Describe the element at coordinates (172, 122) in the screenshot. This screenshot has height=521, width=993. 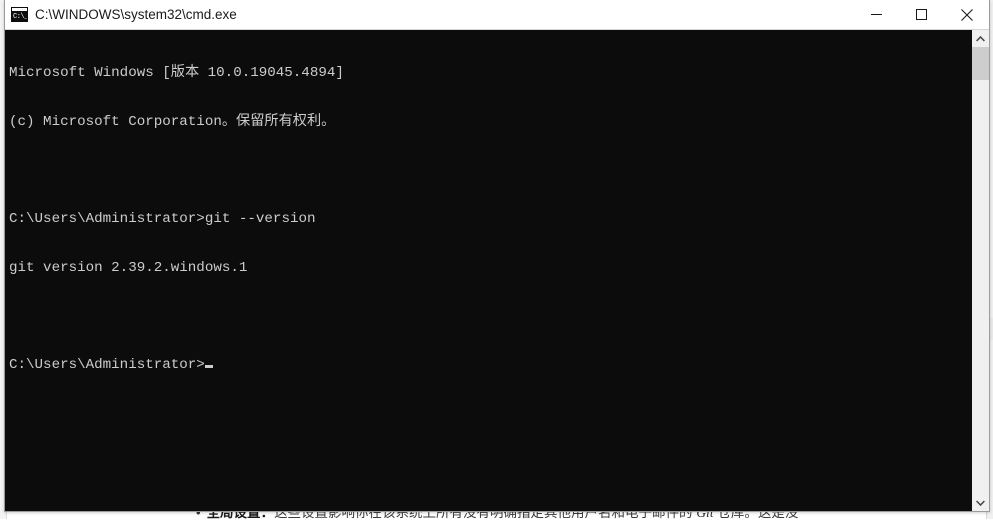
I see `console-line: (c) Microsoft Corporation。保留所有权利。` at that location.